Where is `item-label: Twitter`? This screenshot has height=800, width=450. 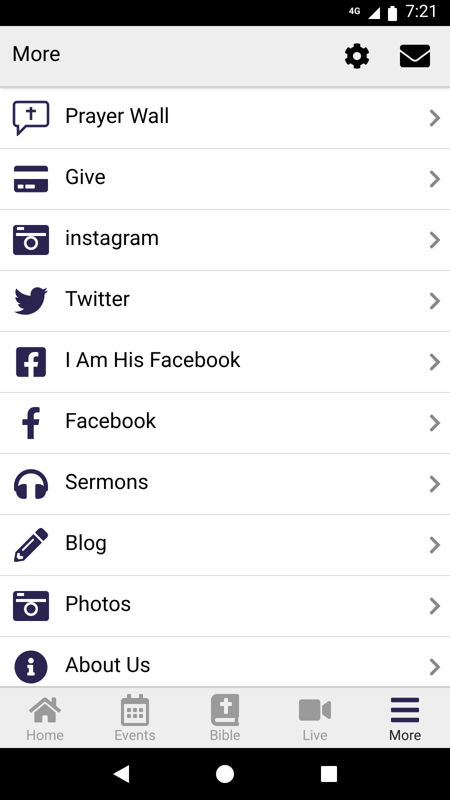
item-label: Twitter is located at coordinates (98, 300).